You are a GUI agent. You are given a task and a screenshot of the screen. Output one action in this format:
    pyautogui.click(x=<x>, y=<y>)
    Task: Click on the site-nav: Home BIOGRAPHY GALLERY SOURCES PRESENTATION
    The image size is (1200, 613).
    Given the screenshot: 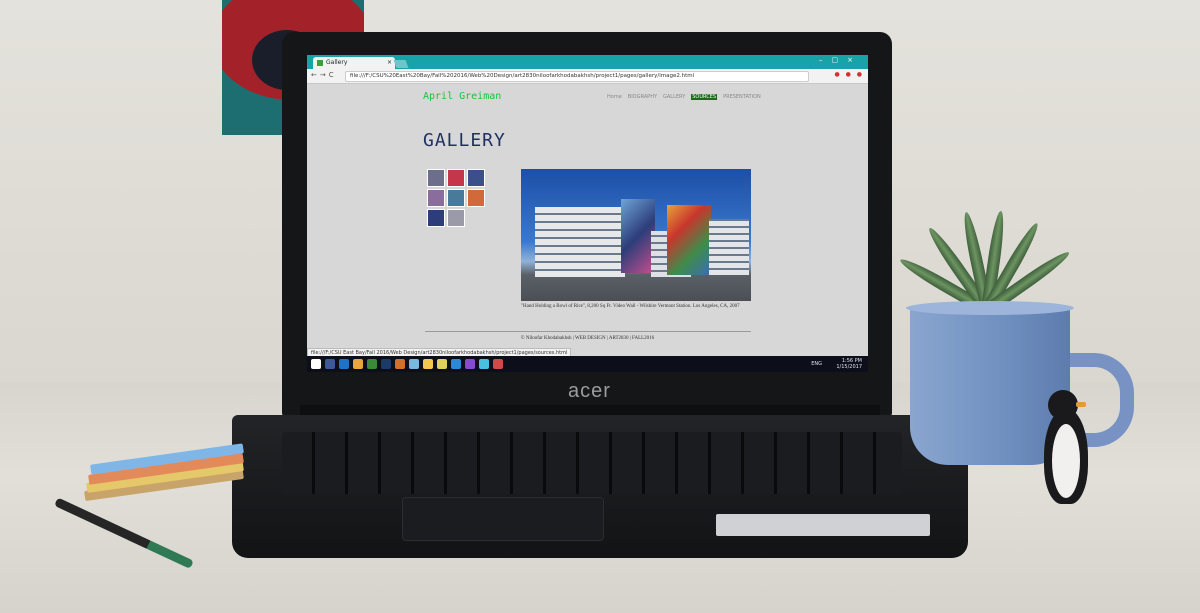 What is the action you would take?
    pyautogui.click(x=687, y=97)
    